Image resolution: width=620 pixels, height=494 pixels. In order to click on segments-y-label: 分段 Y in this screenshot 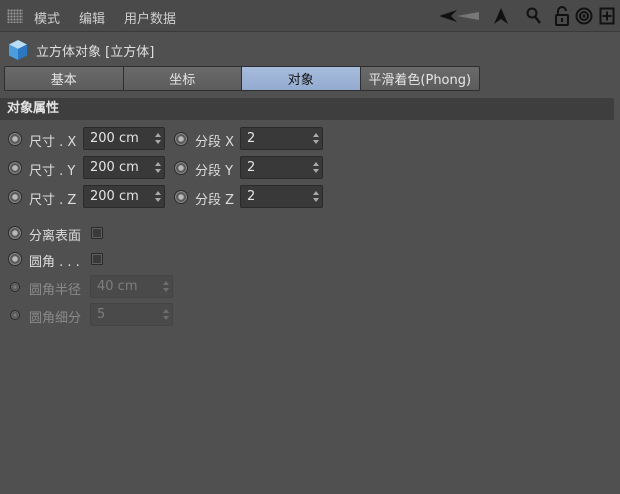, I will do `click(214, 171)`.